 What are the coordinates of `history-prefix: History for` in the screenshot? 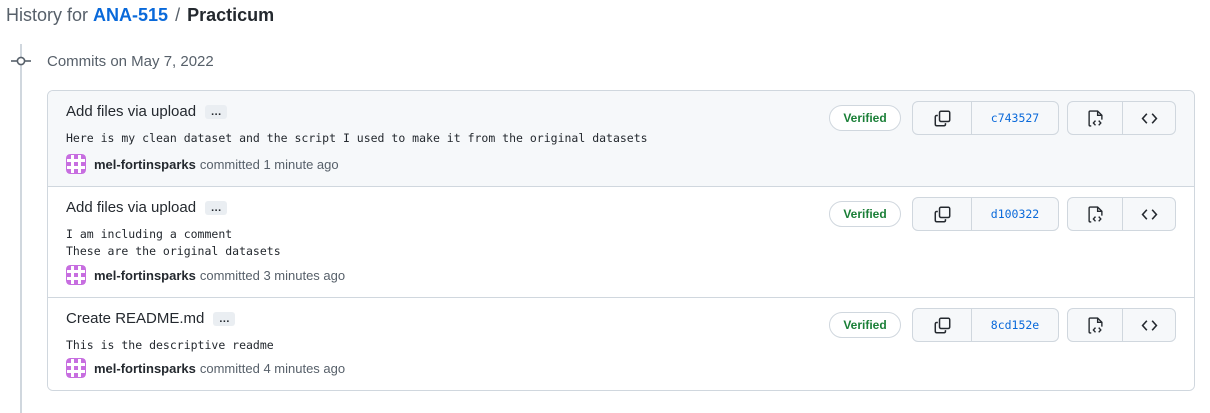 It's located at (47, 15).